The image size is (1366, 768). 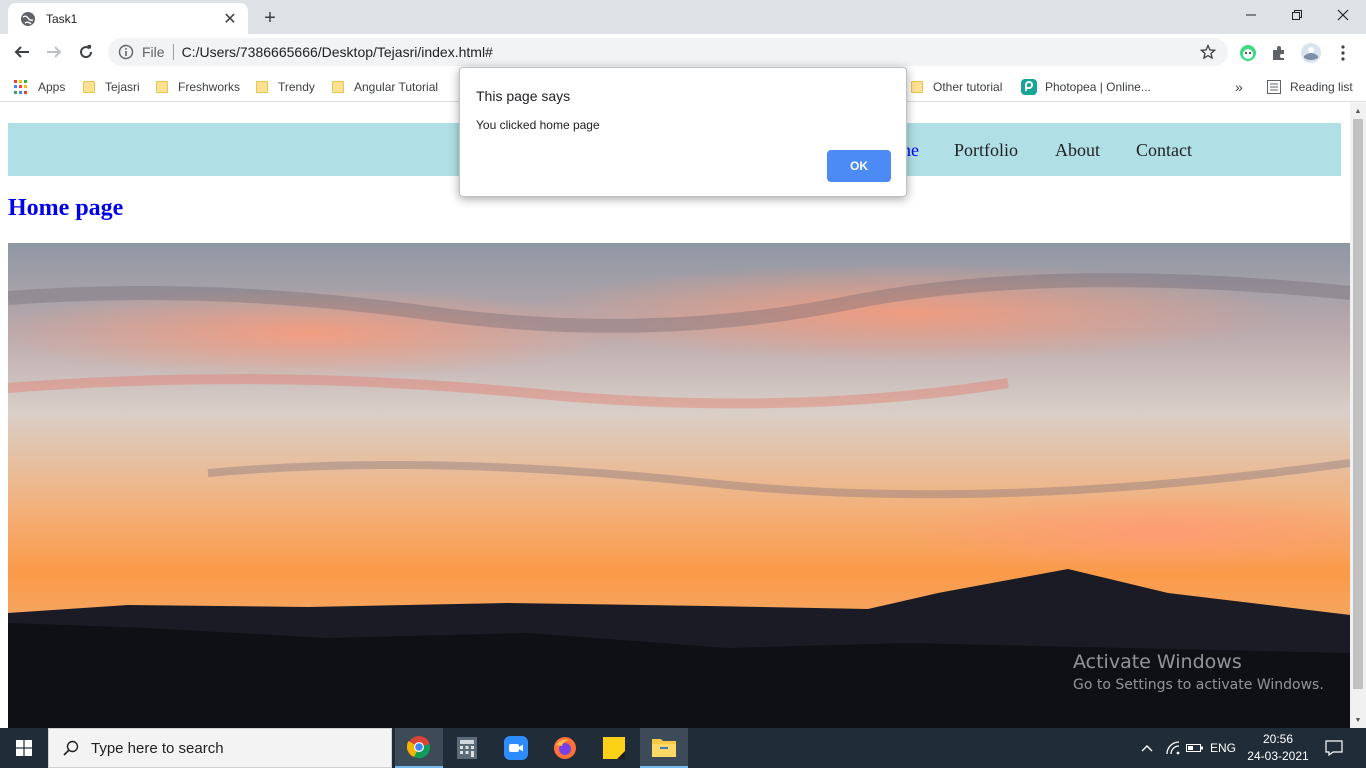 I want to click on arrow-left-icon, so click(x=21, y=52).